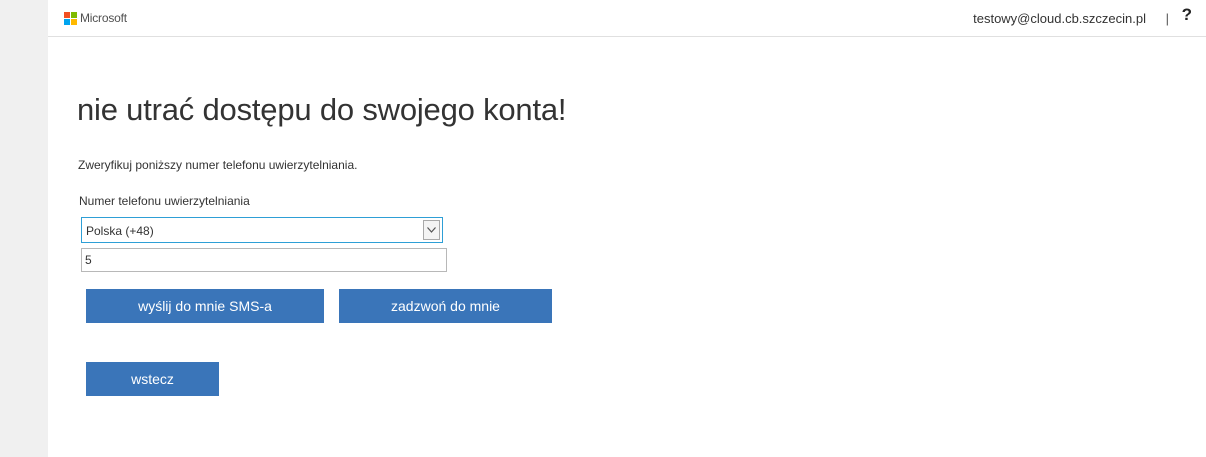 This screenshot has width=1206, height=457. I want to click on call-me-button: zadzwoń do mnie, so click(445, 306).